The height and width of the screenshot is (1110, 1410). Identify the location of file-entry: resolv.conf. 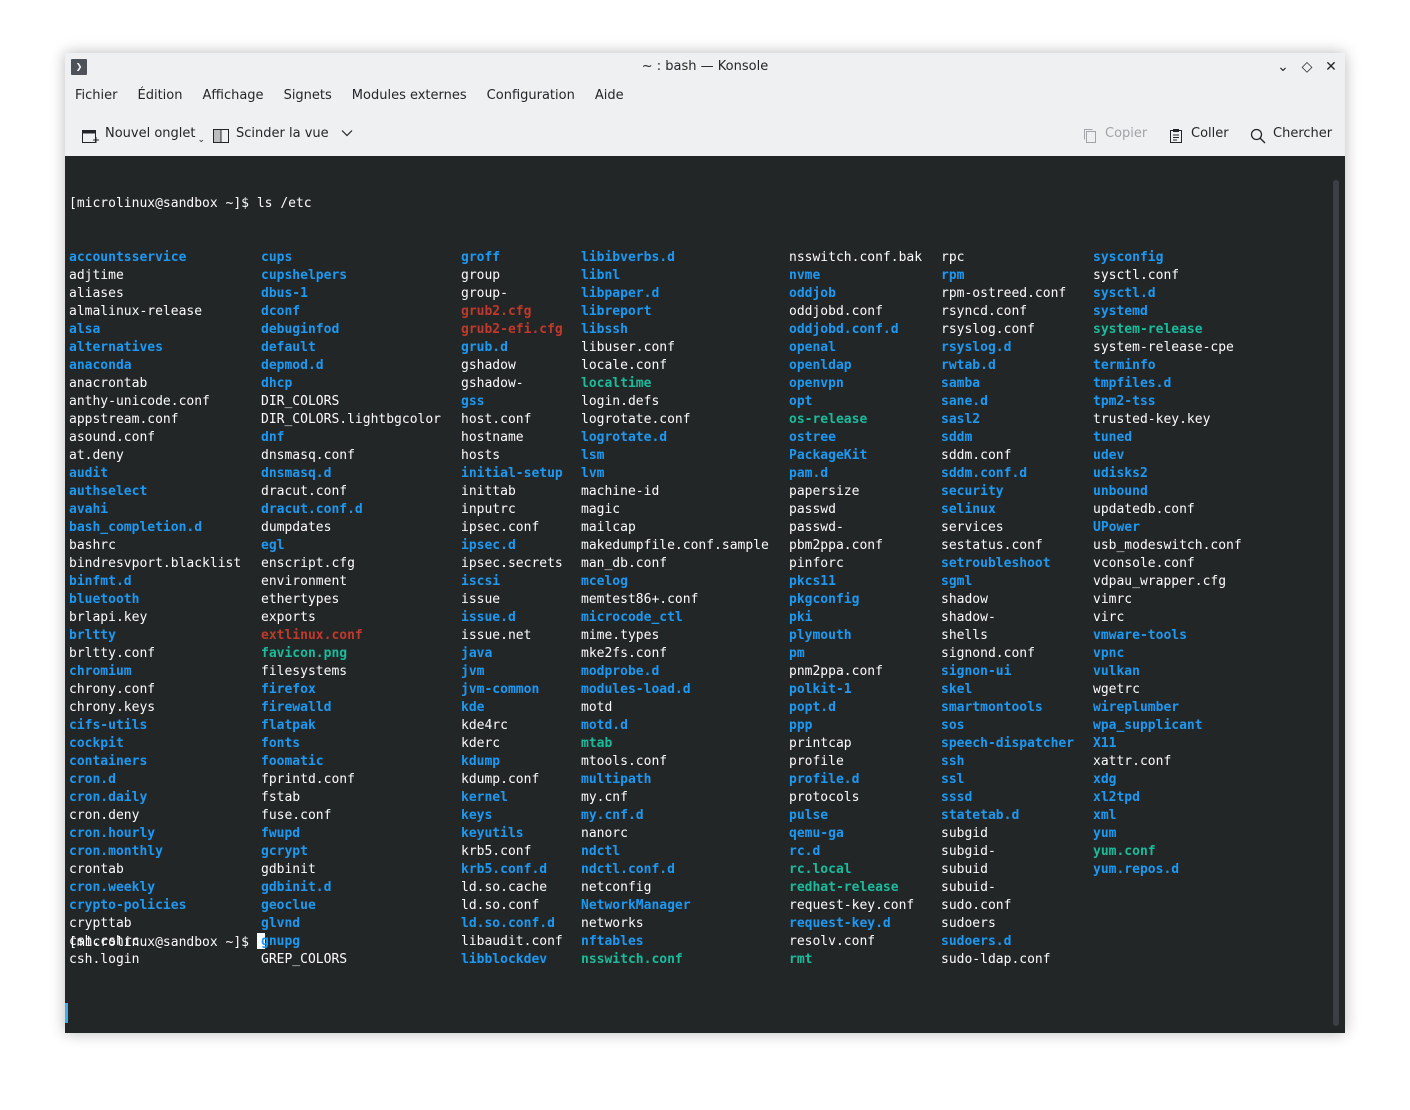
(832, 941).